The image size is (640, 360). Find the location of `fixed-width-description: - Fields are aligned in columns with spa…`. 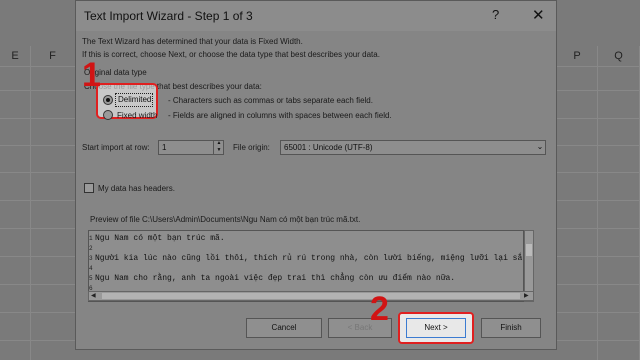

fixed-width-description: - Fields are aligned in columns with spa… is located at coordinates (280, 115).